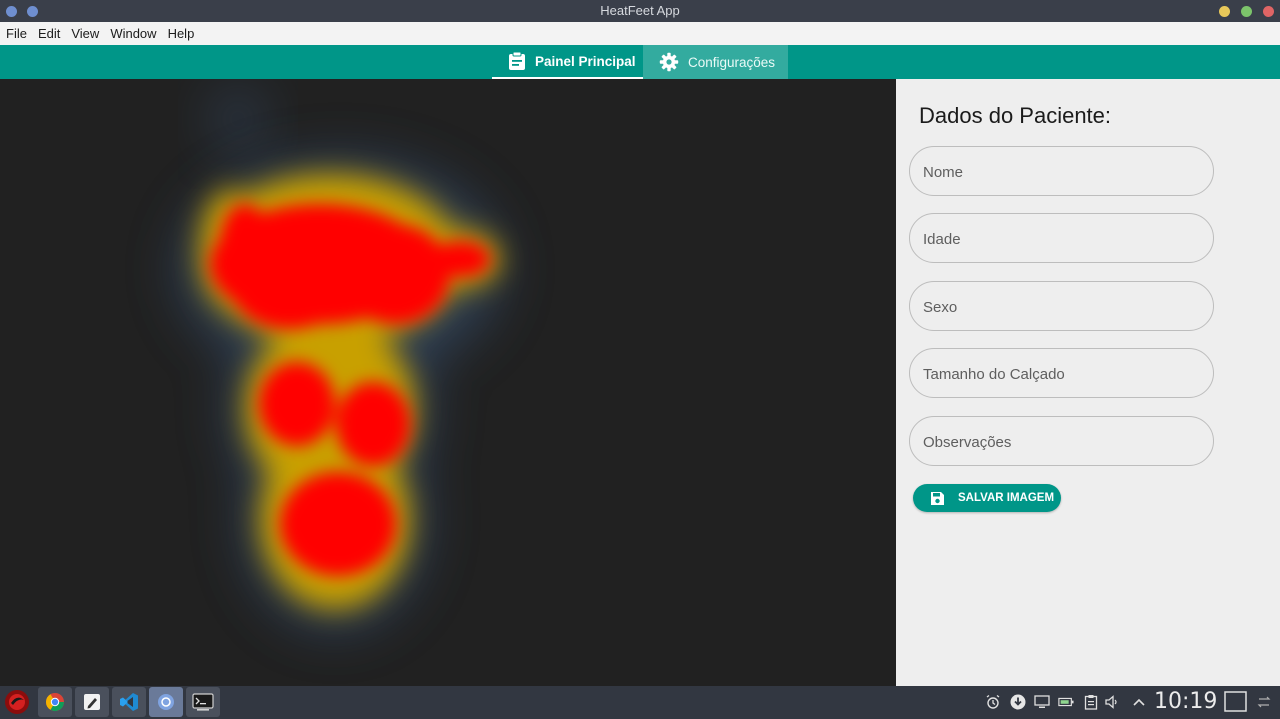 The image size is (1280, 719). I want to click on name-field, so click(1061, 171).